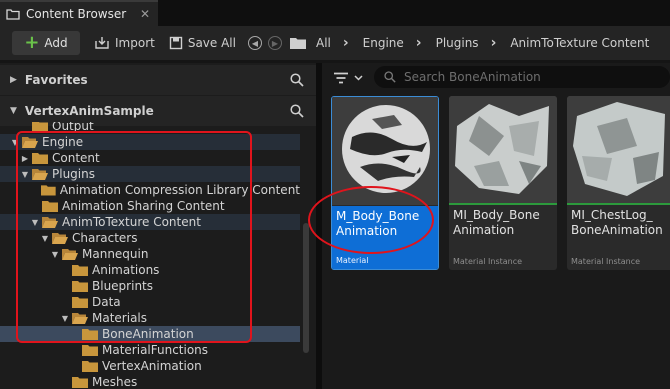  I want to click on favorites-header: ▶ Favorites, so click(158, 80).